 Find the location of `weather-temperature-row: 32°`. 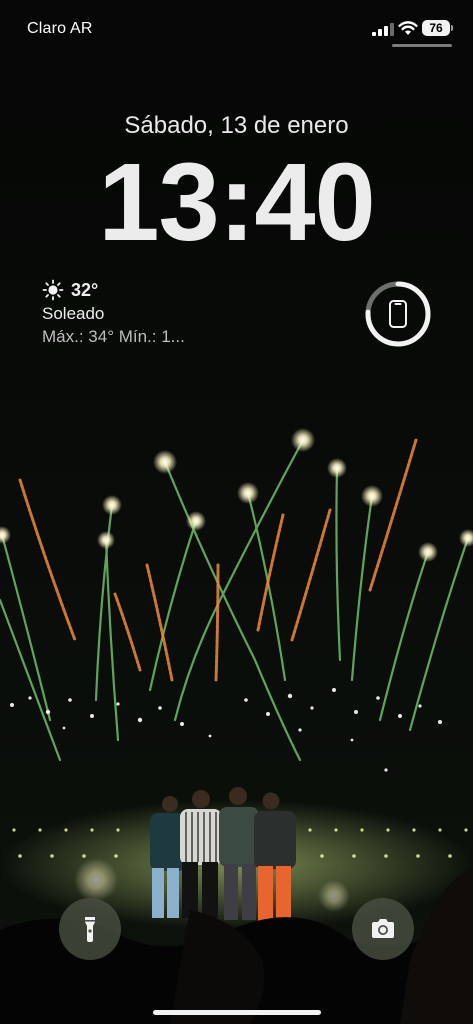

weather-temperature-row: 32° is located at coordinates (157, 290).